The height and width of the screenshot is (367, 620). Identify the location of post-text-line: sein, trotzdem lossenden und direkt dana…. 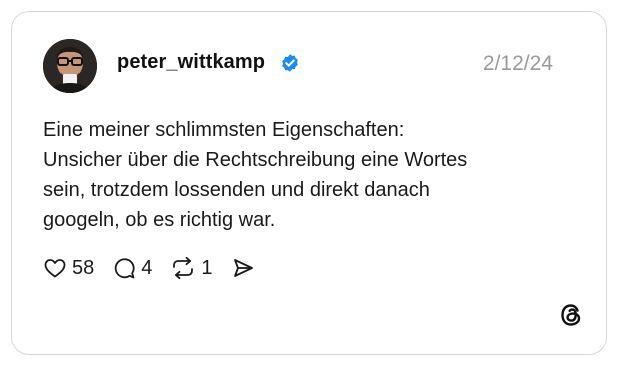
(236, 190).